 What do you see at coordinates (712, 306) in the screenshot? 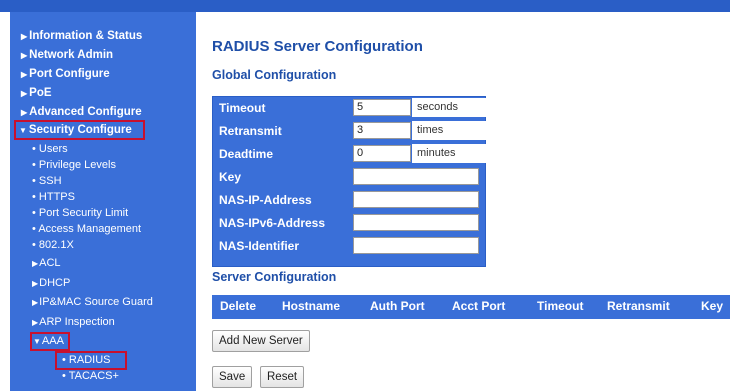
I see `col-key: Key` at bounding box center [712, 306].